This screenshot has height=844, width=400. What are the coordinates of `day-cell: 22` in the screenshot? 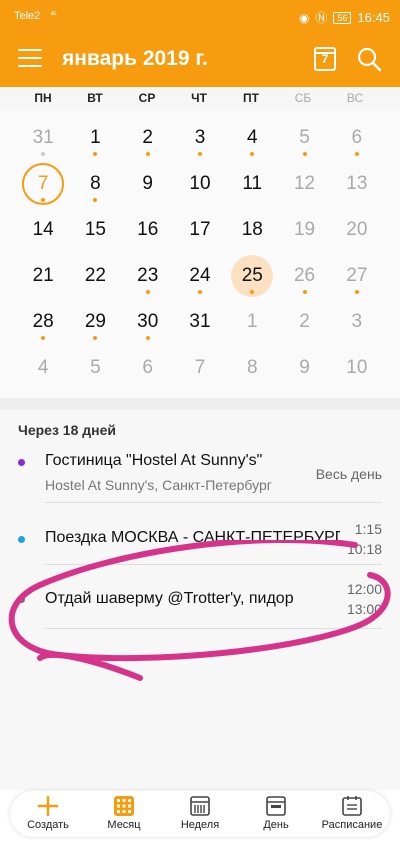 It's located at (95, 270).